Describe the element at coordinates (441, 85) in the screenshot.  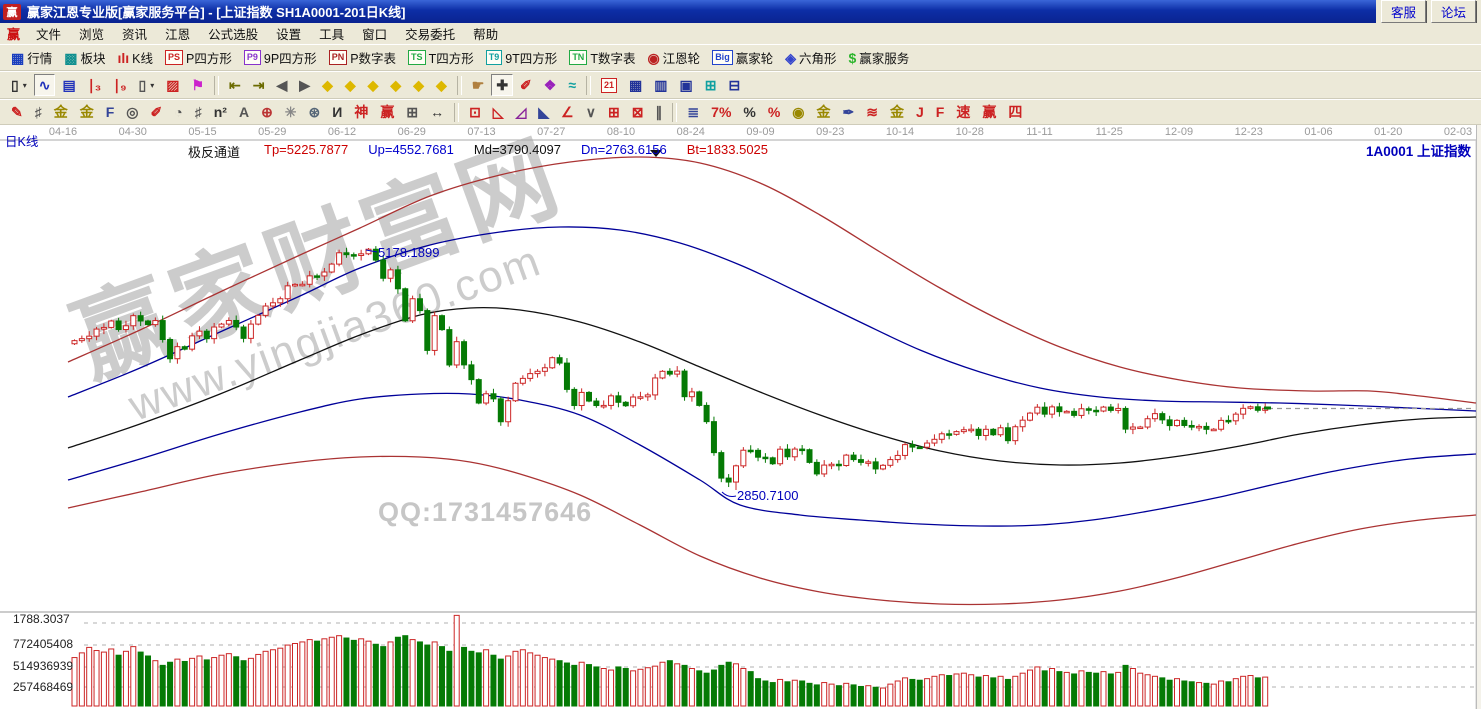
I see `expand-all-button: ◆` at that location.